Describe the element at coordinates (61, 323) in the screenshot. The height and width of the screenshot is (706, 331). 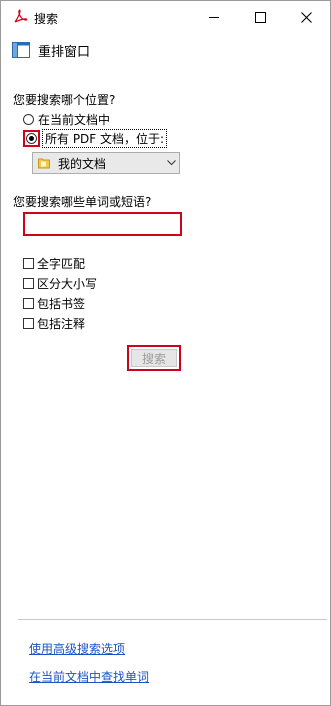
I see `include-comments-label: 包括注释` at that location.